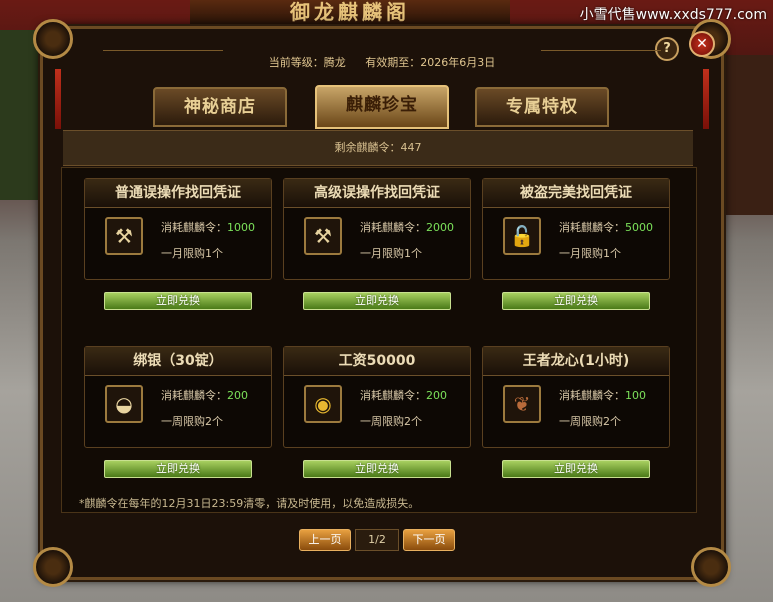 This screenshot has width=773, height=602. What do you see at coordinates (639, 227) in the screenshot?
I see `cost-value: 5000` at bounding box center [639, 227].